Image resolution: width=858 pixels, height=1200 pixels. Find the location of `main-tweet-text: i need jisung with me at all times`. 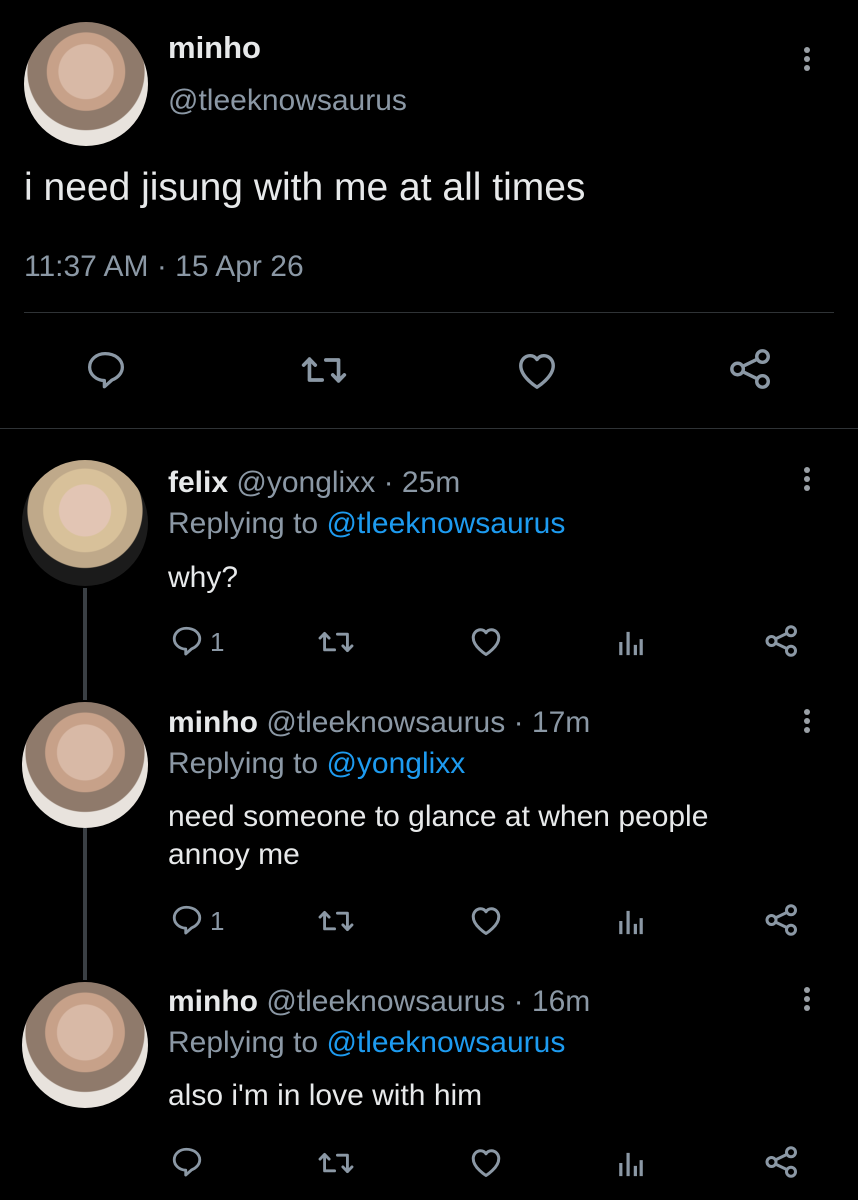

main-tweet-text: i need jisung with me at all times is located at coordinates (305, 187).